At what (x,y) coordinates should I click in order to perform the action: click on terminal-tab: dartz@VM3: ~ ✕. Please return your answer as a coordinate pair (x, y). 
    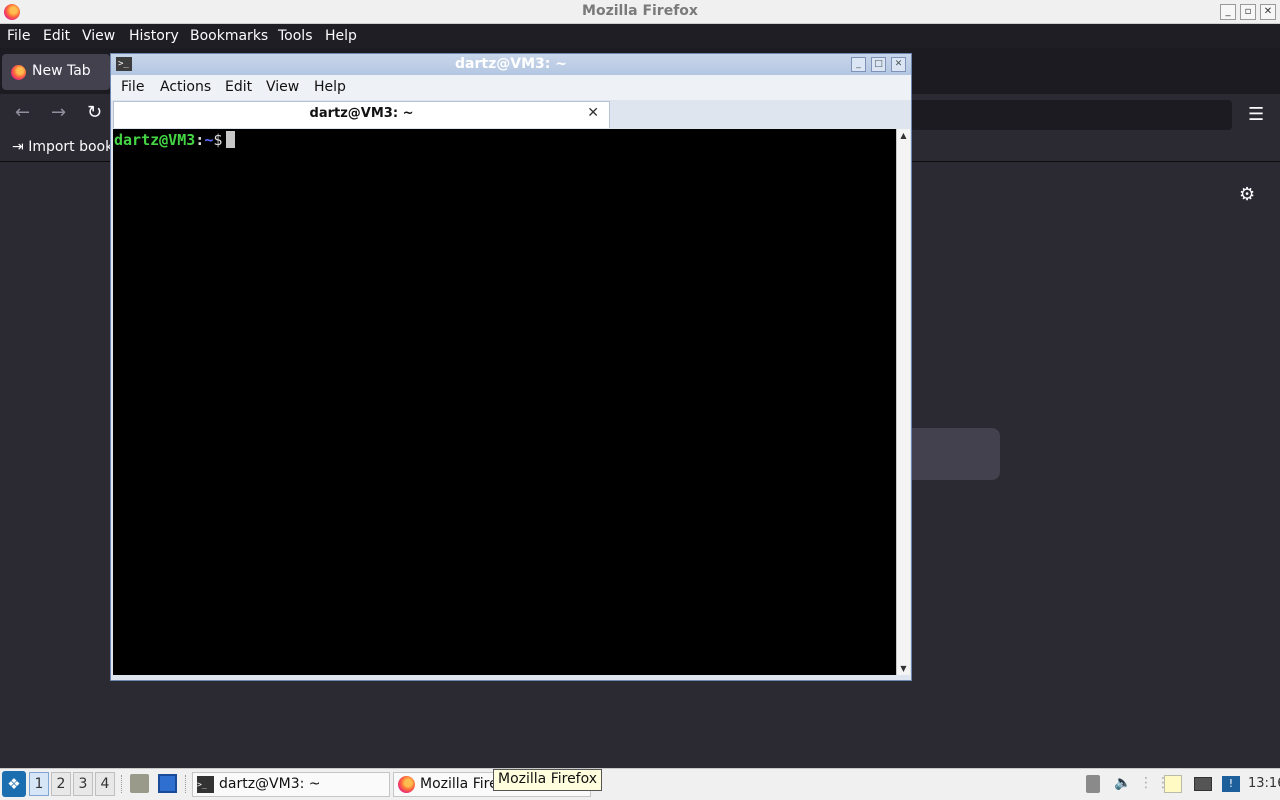
    Looking at the image, I should click on (361, 114).